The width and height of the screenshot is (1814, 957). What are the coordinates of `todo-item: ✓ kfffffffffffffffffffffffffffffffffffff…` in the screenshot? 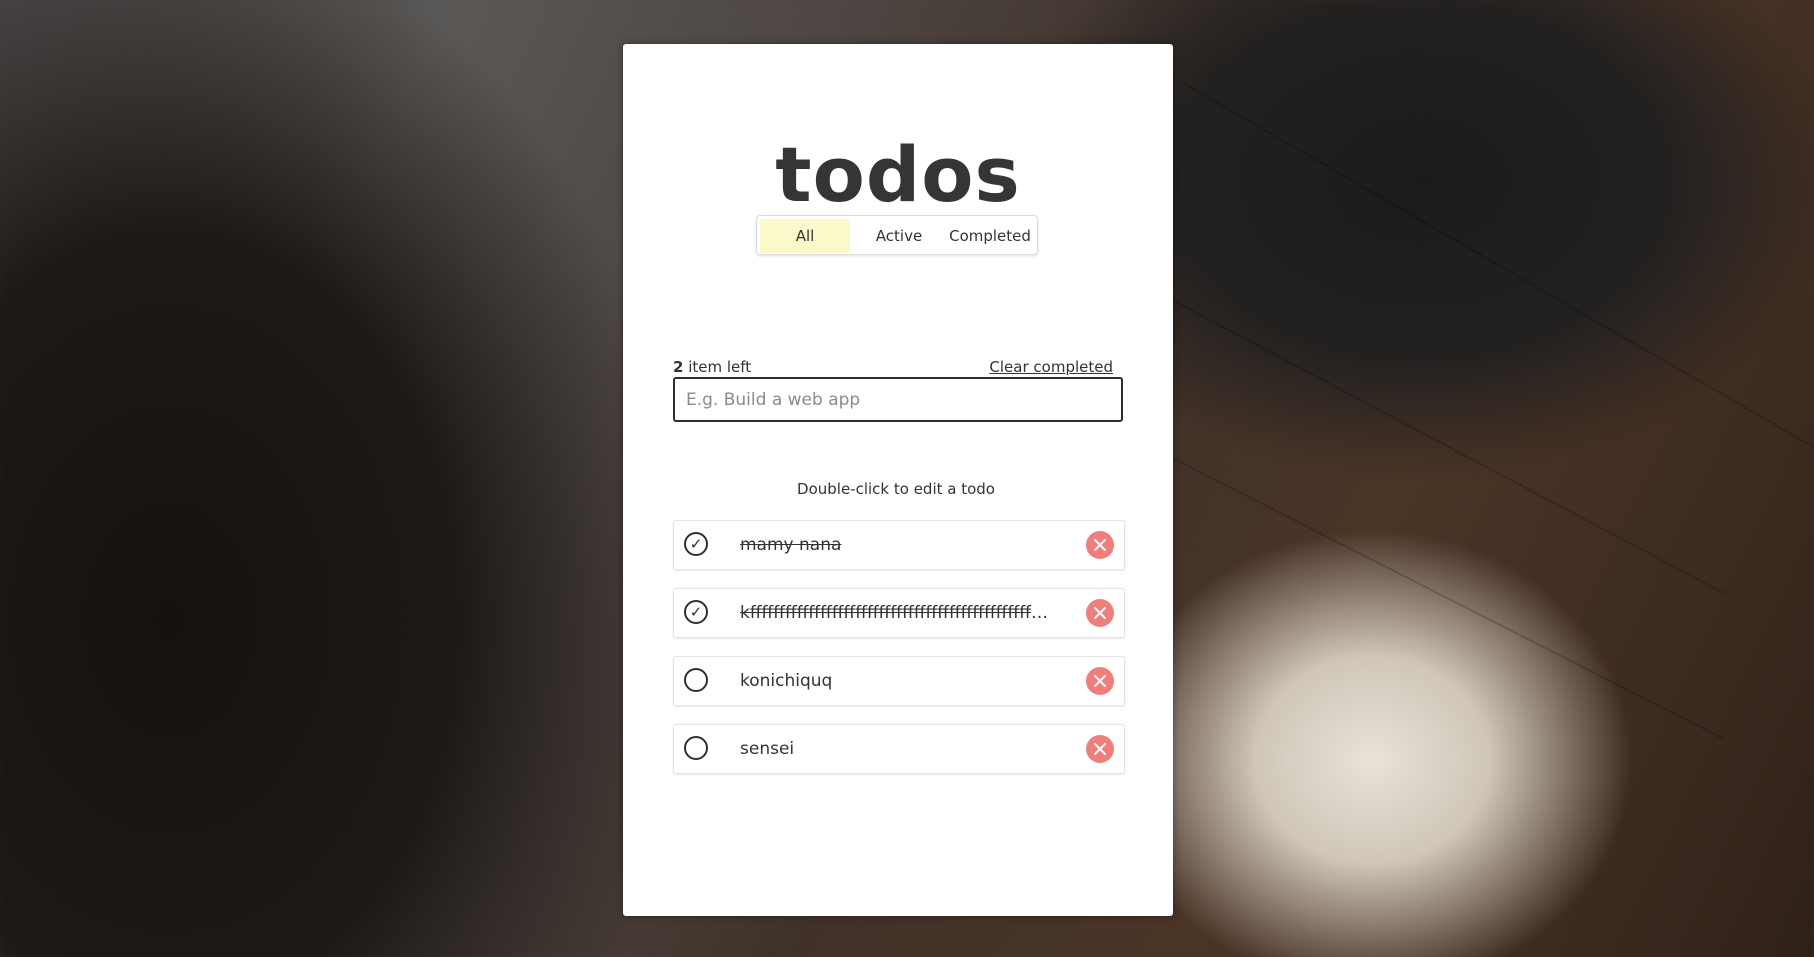 It's located at (899, 613).